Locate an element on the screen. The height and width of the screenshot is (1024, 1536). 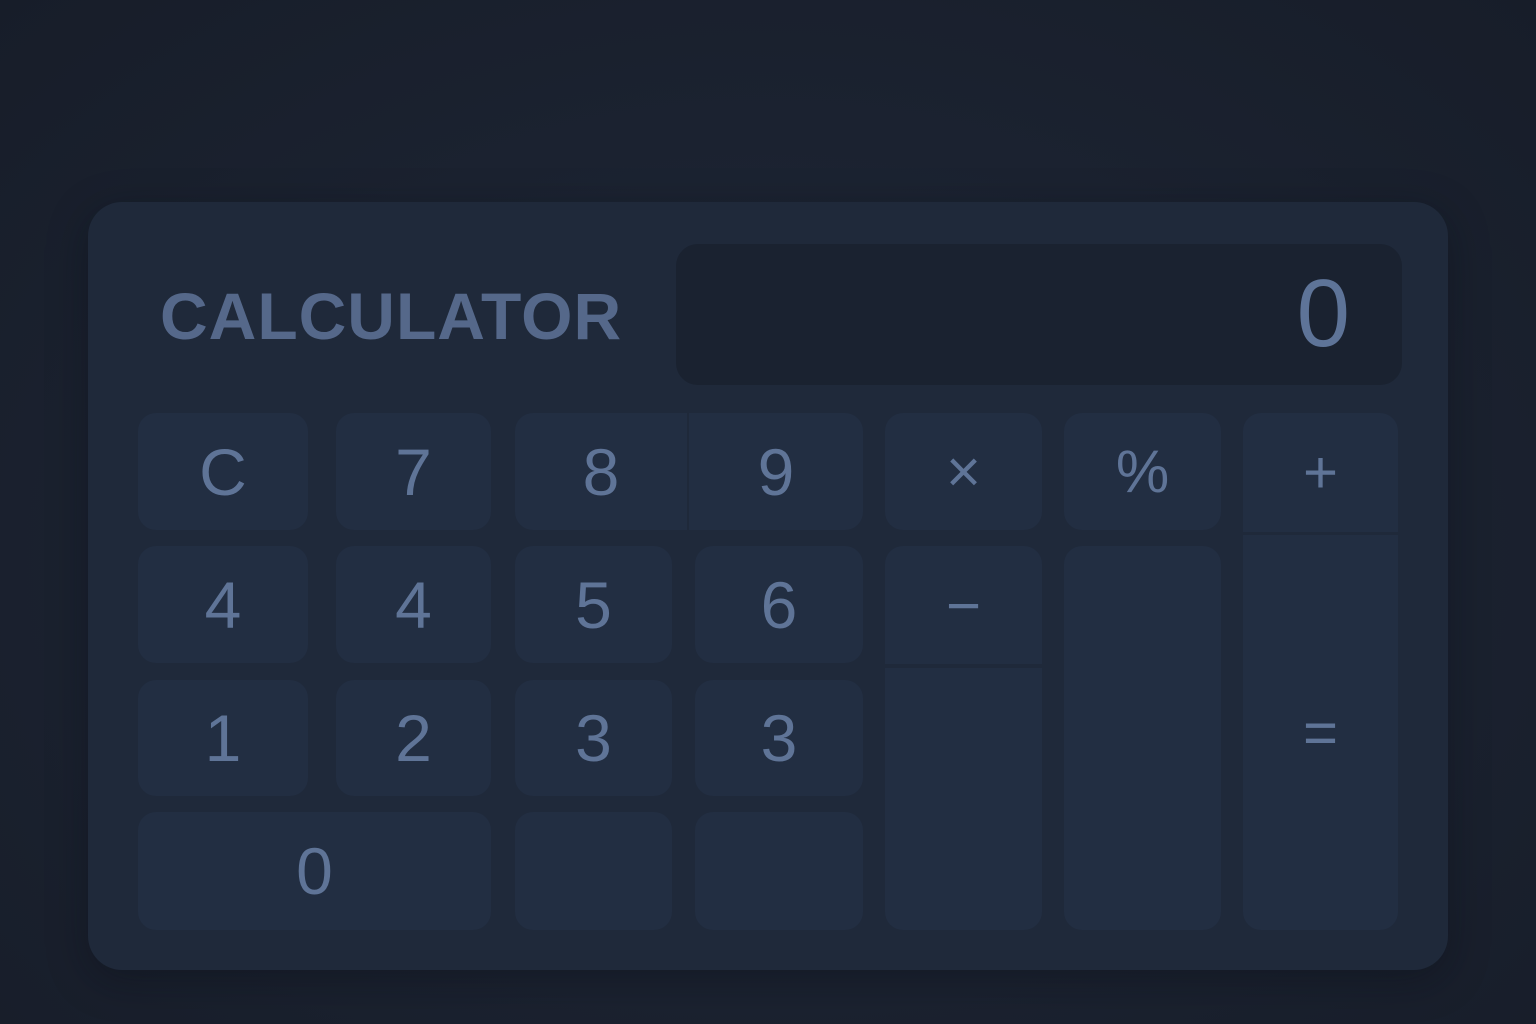
digit-8-button: 8 is located at coordinates (601, 471).